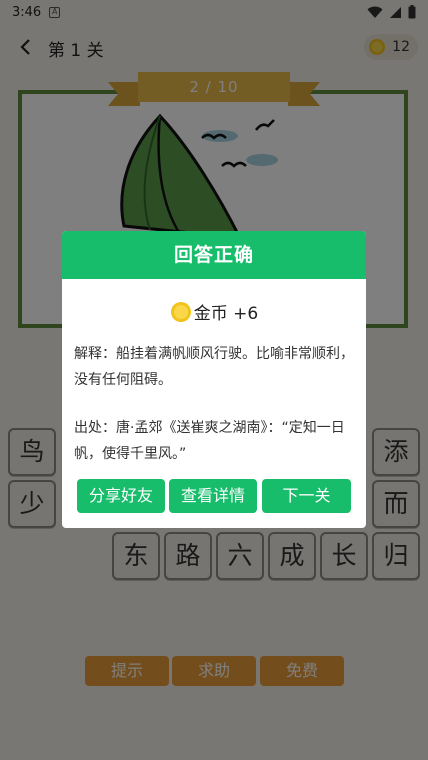 The width and height of the screenshot is (428, 760). What do you see at coordinates (214, 255) in the screenshot?
I see `dialog-title: 回答正确` at bounding box center [214, 255].